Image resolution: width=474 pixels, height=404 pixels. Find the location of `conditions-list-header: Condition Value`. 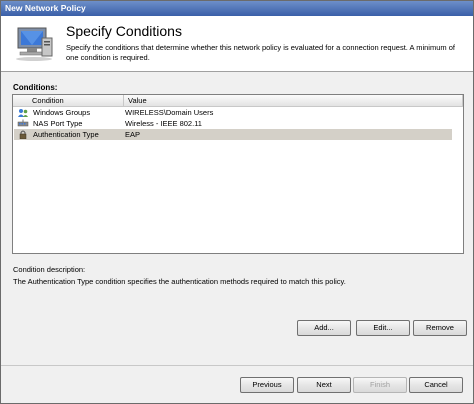

conditions-list-header: Condition Value is located at coordinates (238, 101).